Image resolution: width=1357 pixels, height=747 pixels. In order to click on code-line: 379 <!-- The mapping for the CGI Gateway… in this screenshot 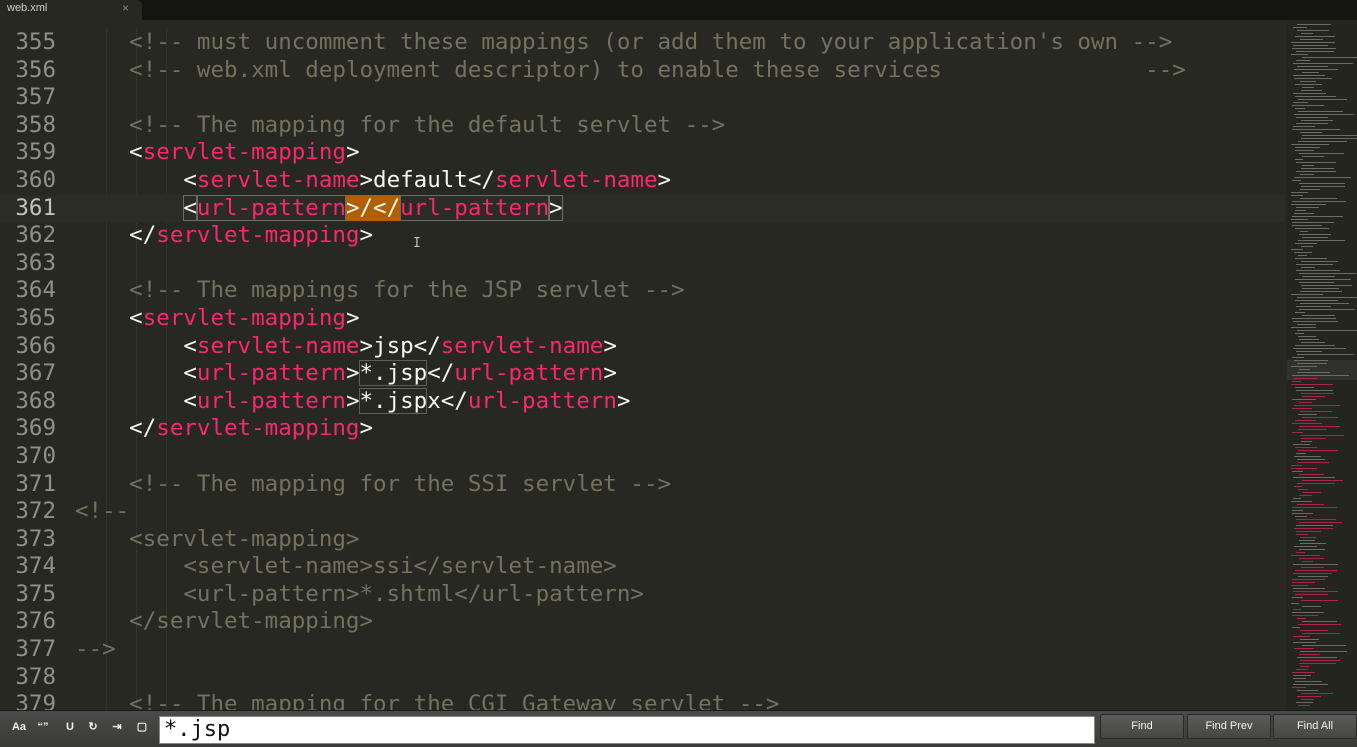, I will do `click(642, 700)`.